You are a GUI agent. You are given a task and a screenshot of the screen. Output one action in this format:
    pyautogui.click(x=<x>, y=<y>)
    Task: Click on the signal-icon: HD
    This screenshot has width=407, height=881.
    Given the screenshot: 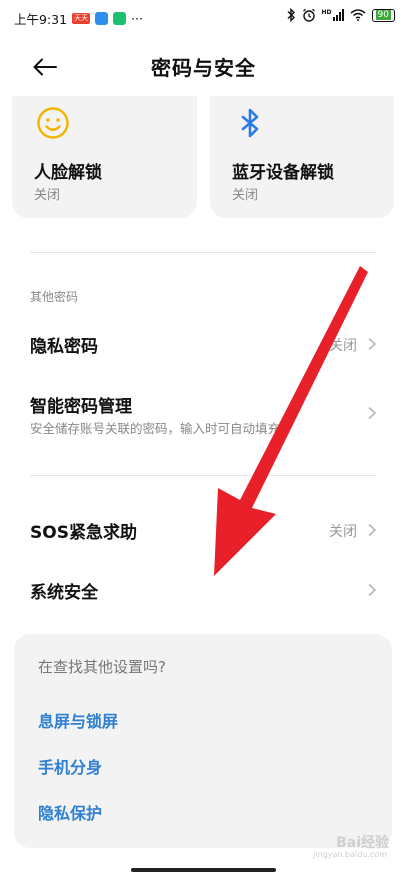 What is the action you would take?
    pyautogui.click(x=333, y=15)
    